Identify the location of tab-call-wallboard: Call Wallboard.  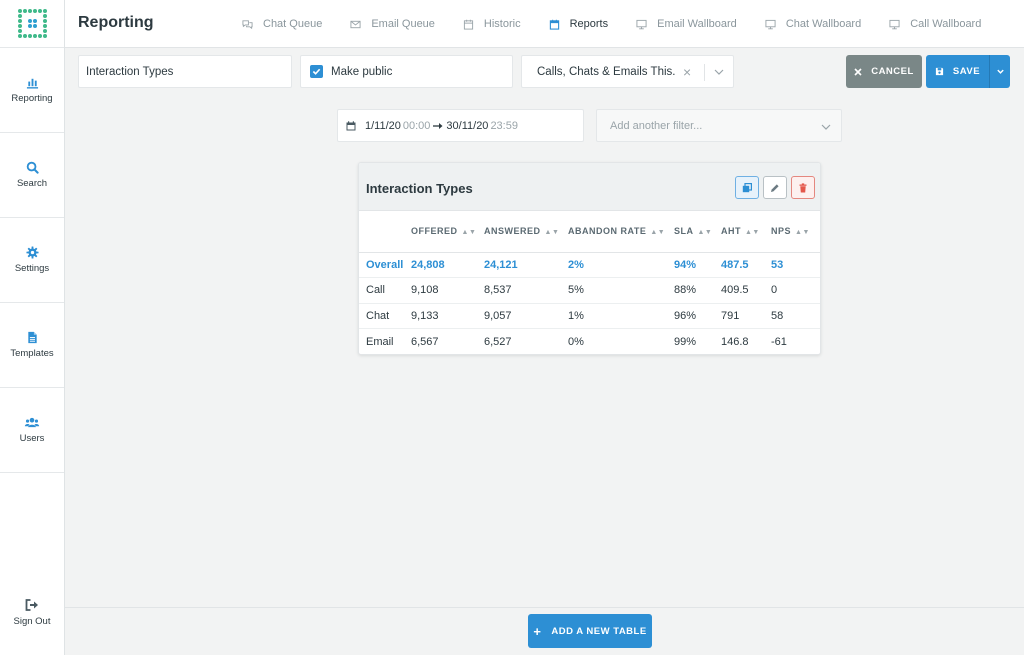
(935, 24).